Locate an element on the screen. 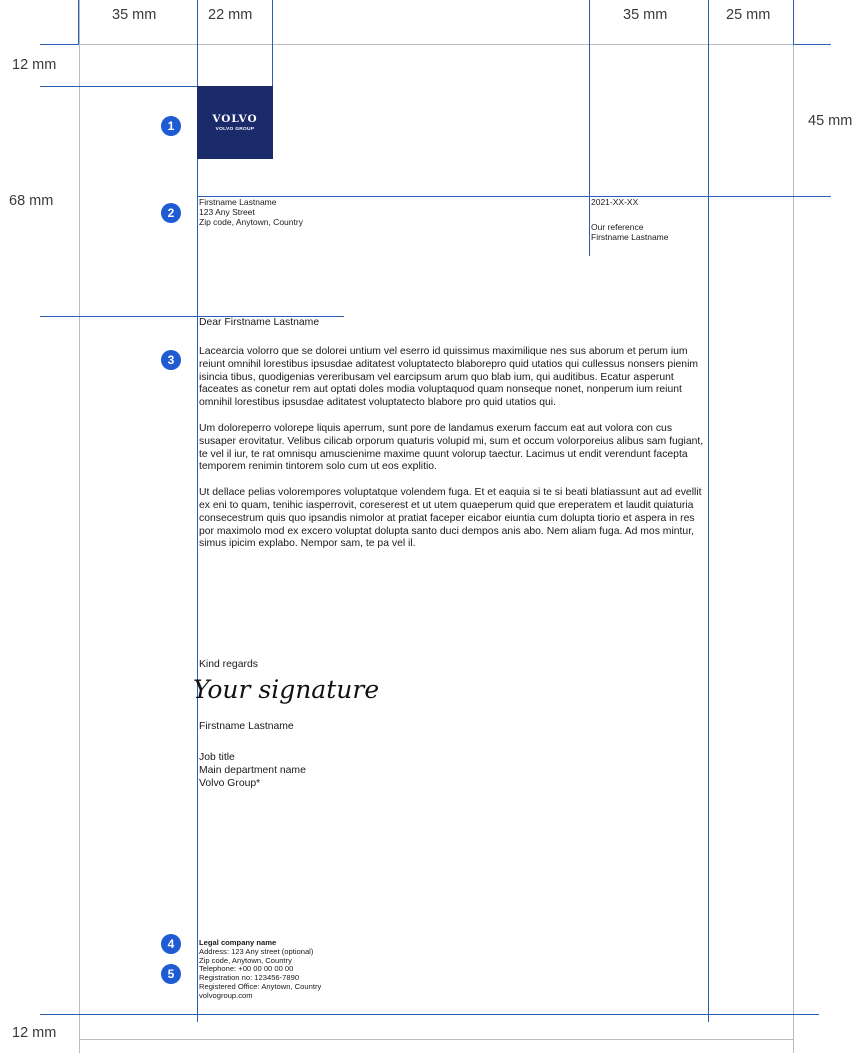 The height and width of the screenshot is (1053, 861). recipient-name: Firstname Lastname is located at coordinates (238, 202).